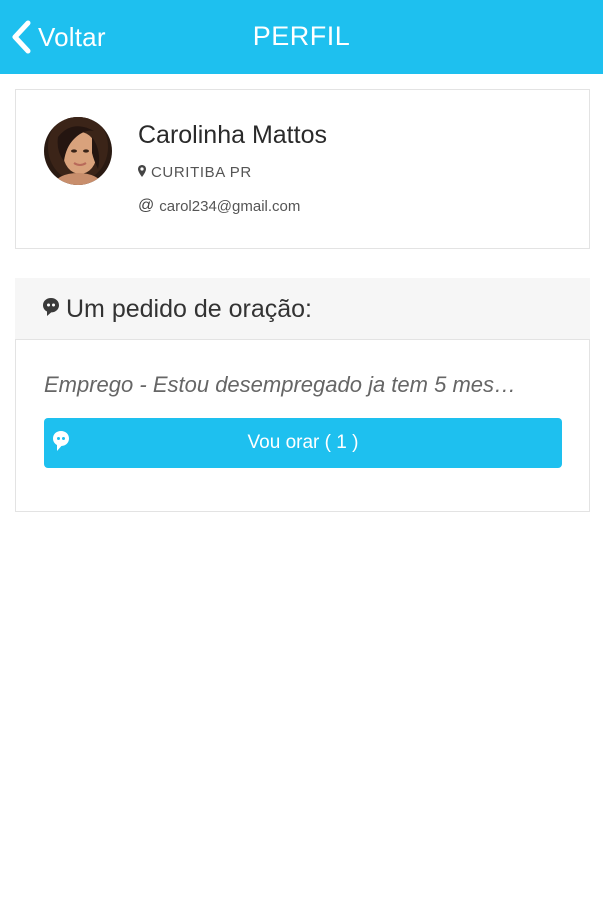 This screenshot has height=900, width=603. What do you see at coordinates (230, 206) in the screenshot?
I see `email-text: carol234@gmail.com` at bounding box center [230, 206].